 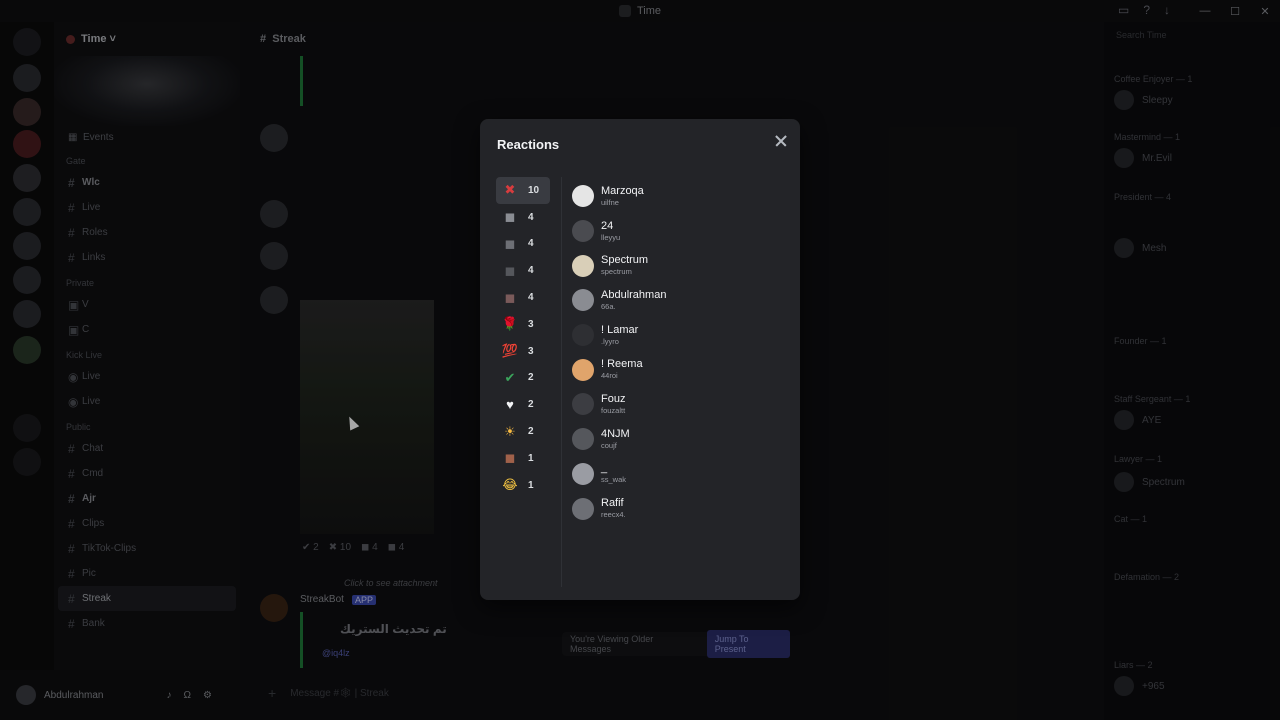 I want to click on reactor-handle: uilfne, so click(x=610, y=202).